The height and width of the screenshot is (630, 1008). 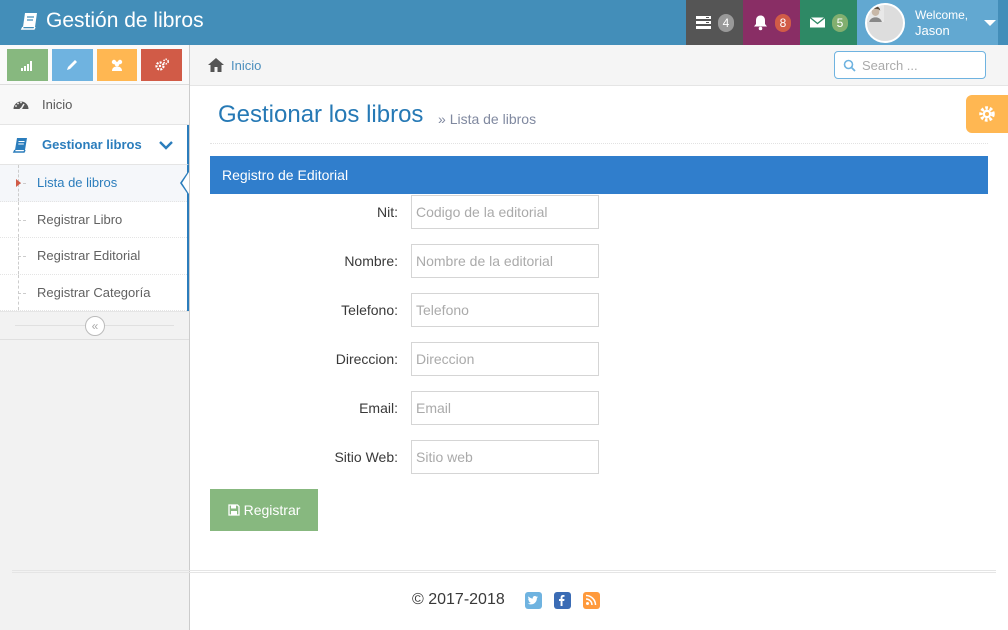 What do you see at coordinates (246, 65) in the screenshot?
I see `breadcrumb-home-link: Inicio` at bounding box center [246, 65].